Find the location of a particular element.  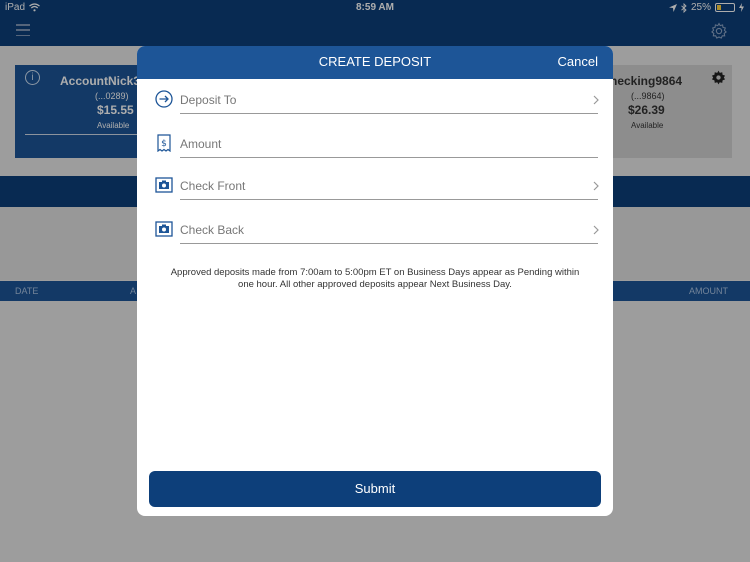

modal-title: CREATE DEPOSIT is located at coordinates (375, 61).